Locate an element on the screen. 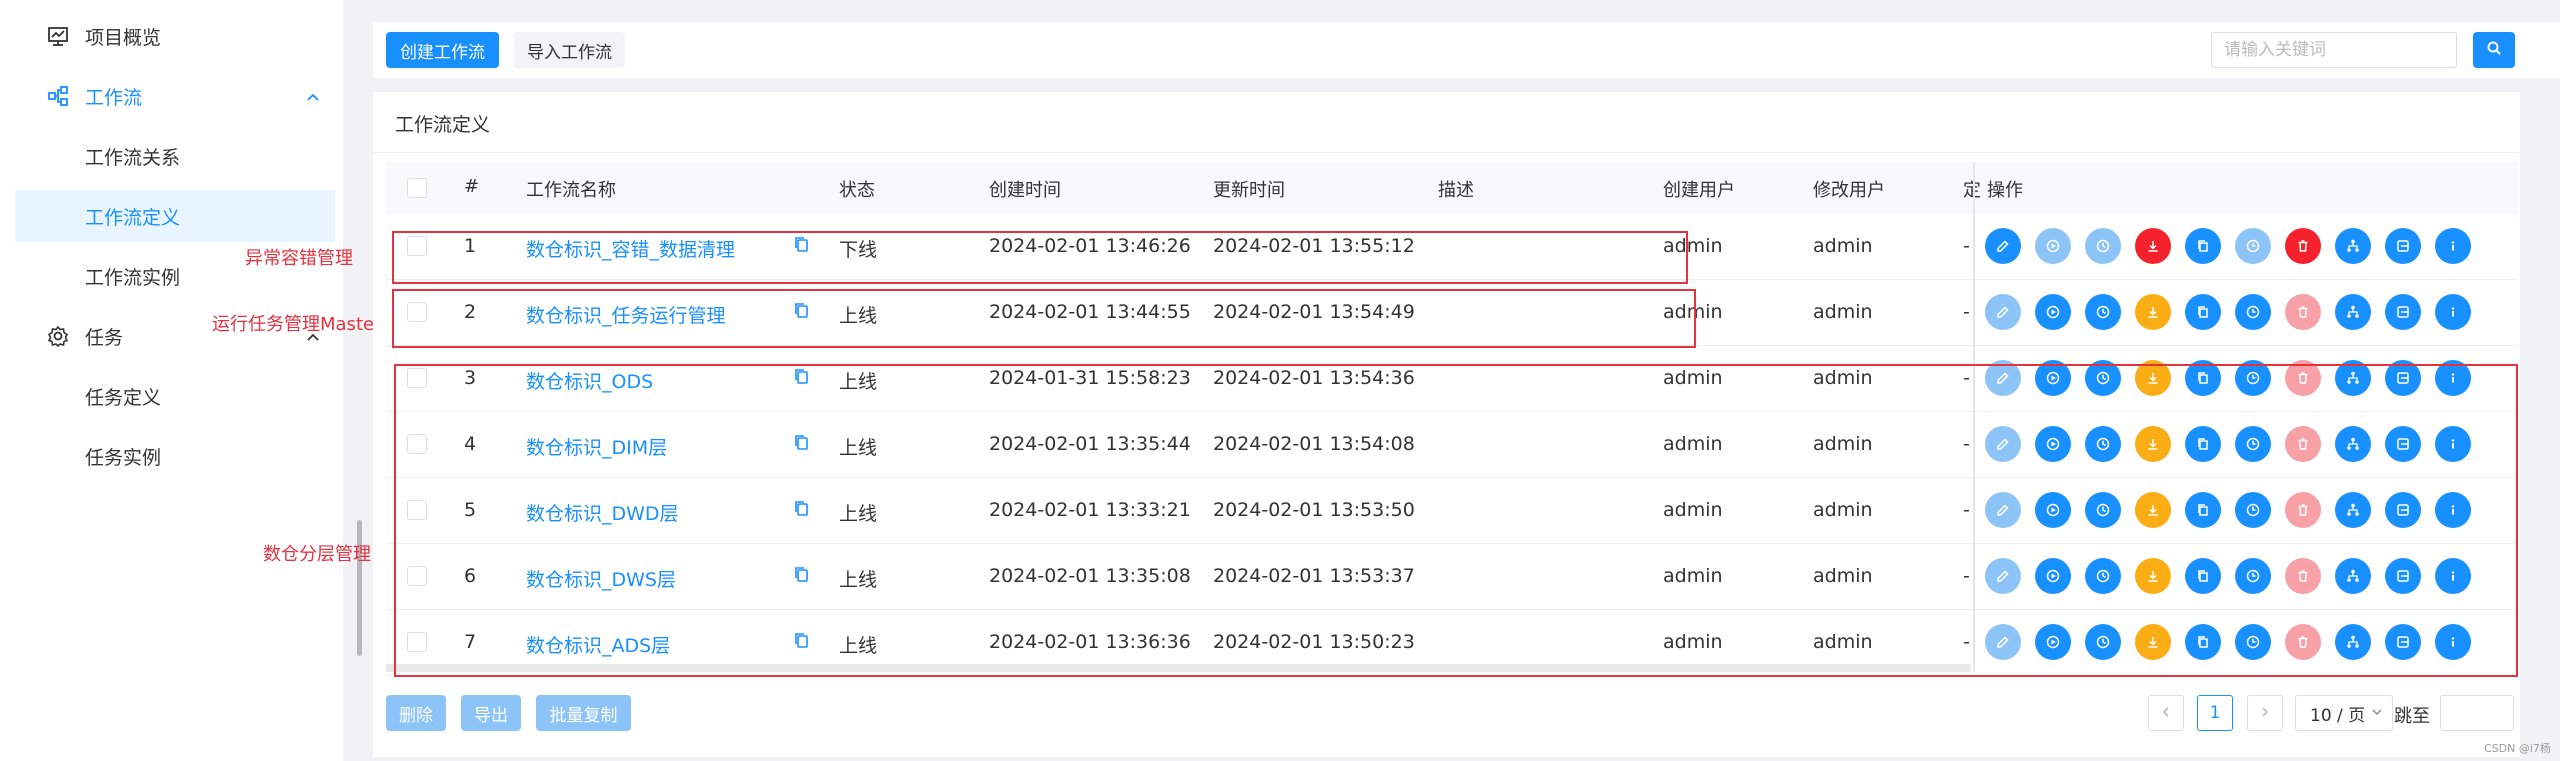 Image resolution: width=2560 pixels, height=761 pixels. page-size-select: 10 / 页 is located at coordinates (2344, 713).